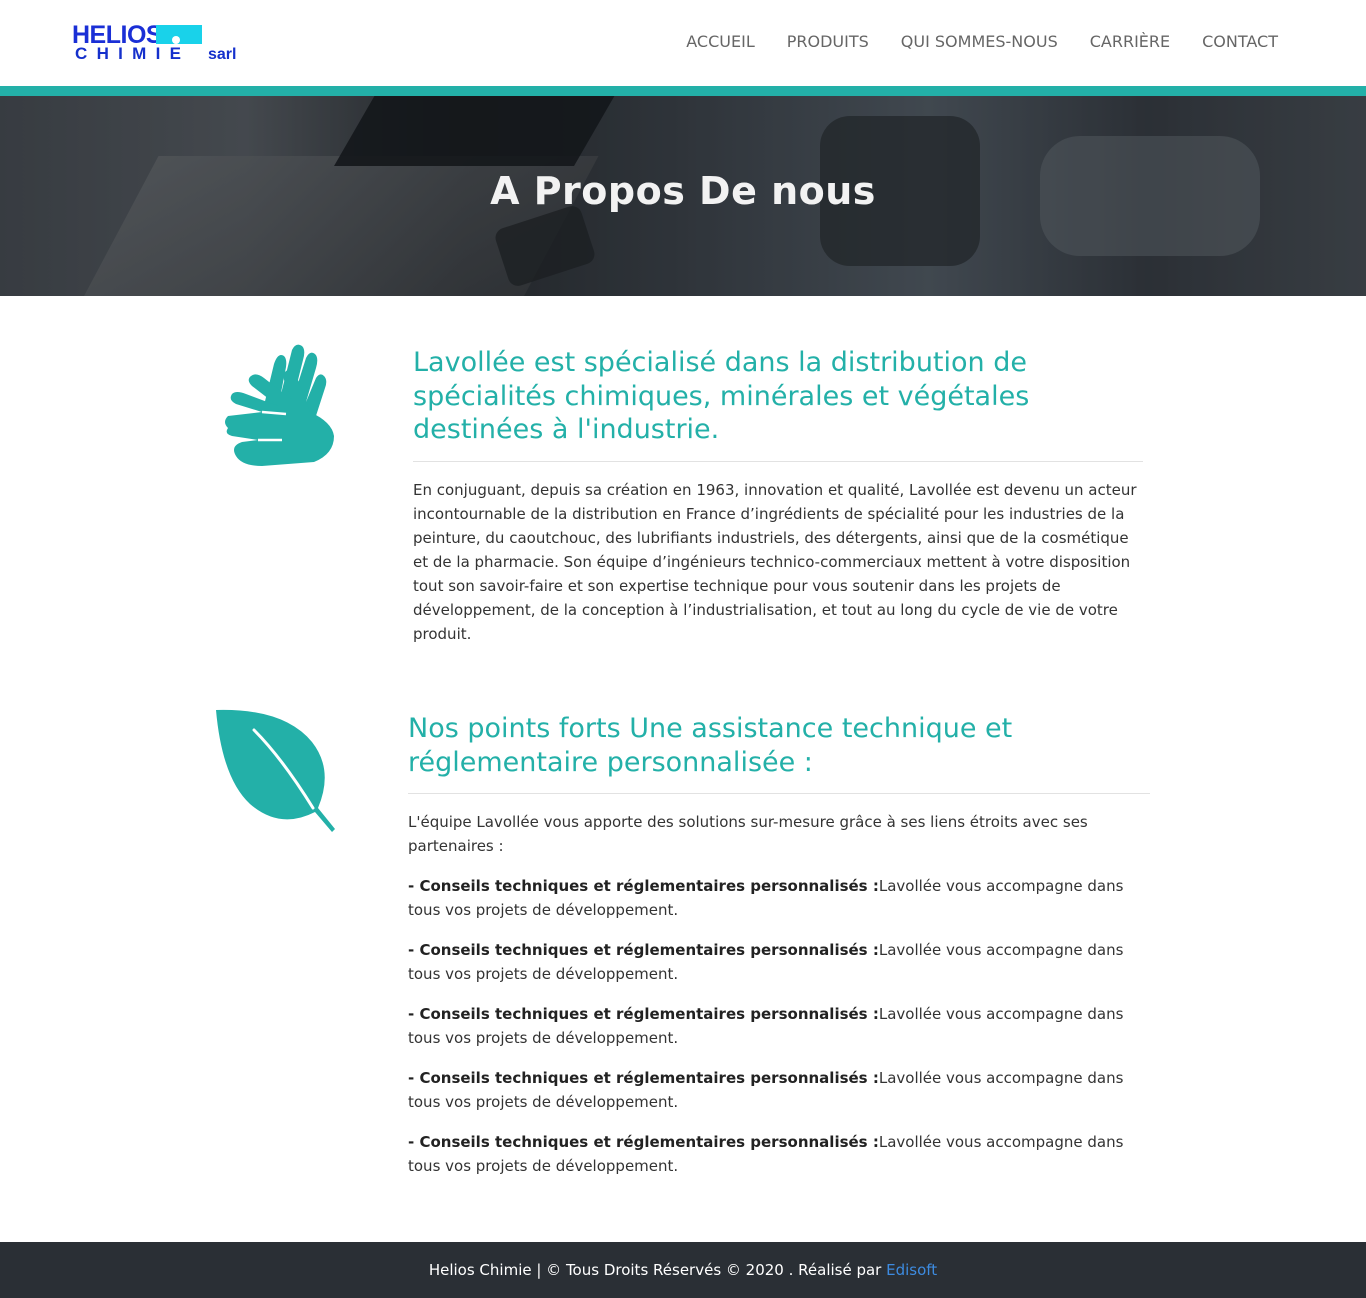 Image resolution: width=1366 pixels, height=1298 pixels. I want to click on logo-text-chimie: CHIMIE, so click(133, 53).